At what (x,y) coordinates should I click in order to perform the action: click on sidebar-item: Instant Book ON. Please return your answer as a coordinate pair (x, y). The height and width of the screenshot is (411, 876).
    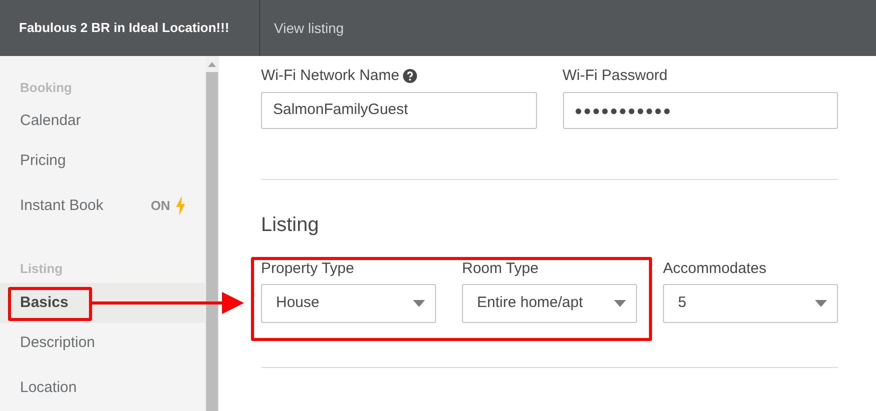
    Looking at the image, I should click on (103, 206).